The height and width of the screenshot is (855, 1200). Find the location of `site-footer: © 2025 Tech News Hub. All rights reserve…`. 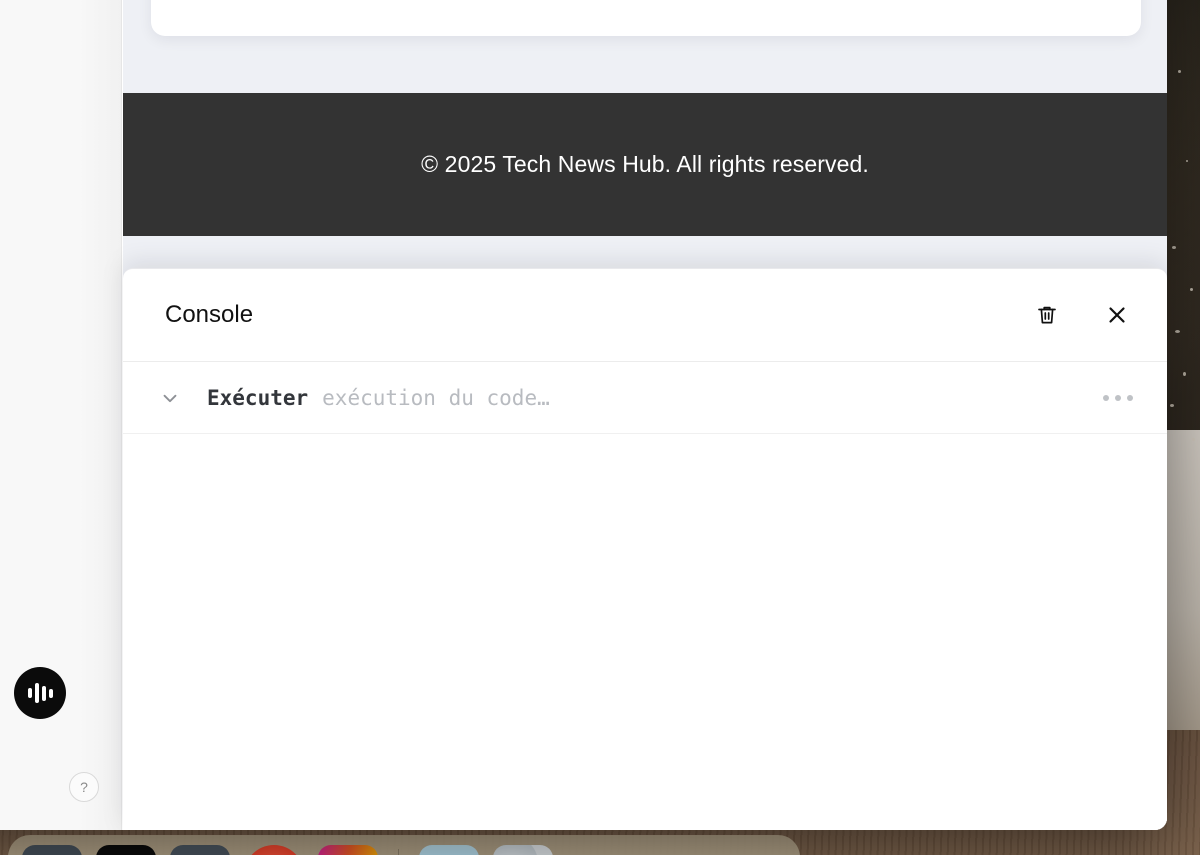

site-footer: © 2025 Tech News Hub. All rights reserve… is located at coordinates (645, 164).